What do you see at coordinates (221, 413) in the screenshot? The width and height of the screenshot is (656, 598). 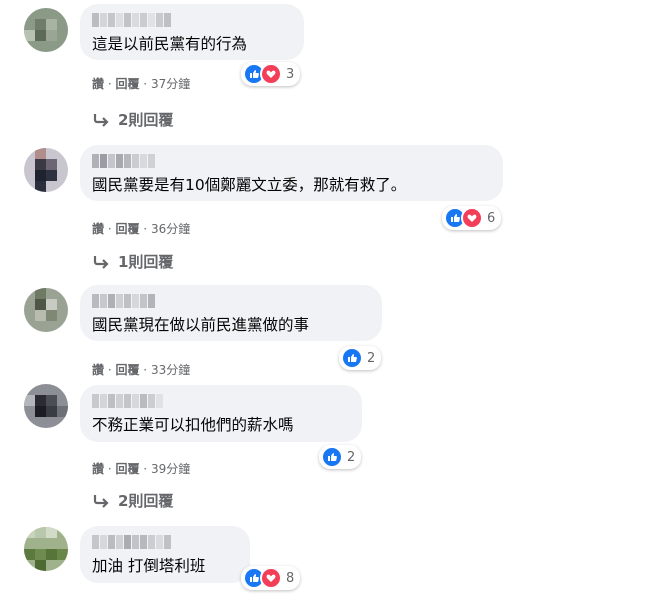 I see `comment-bubble: 不務正業可以扣他們的薪水嗎` at bounding box center [221, 413].